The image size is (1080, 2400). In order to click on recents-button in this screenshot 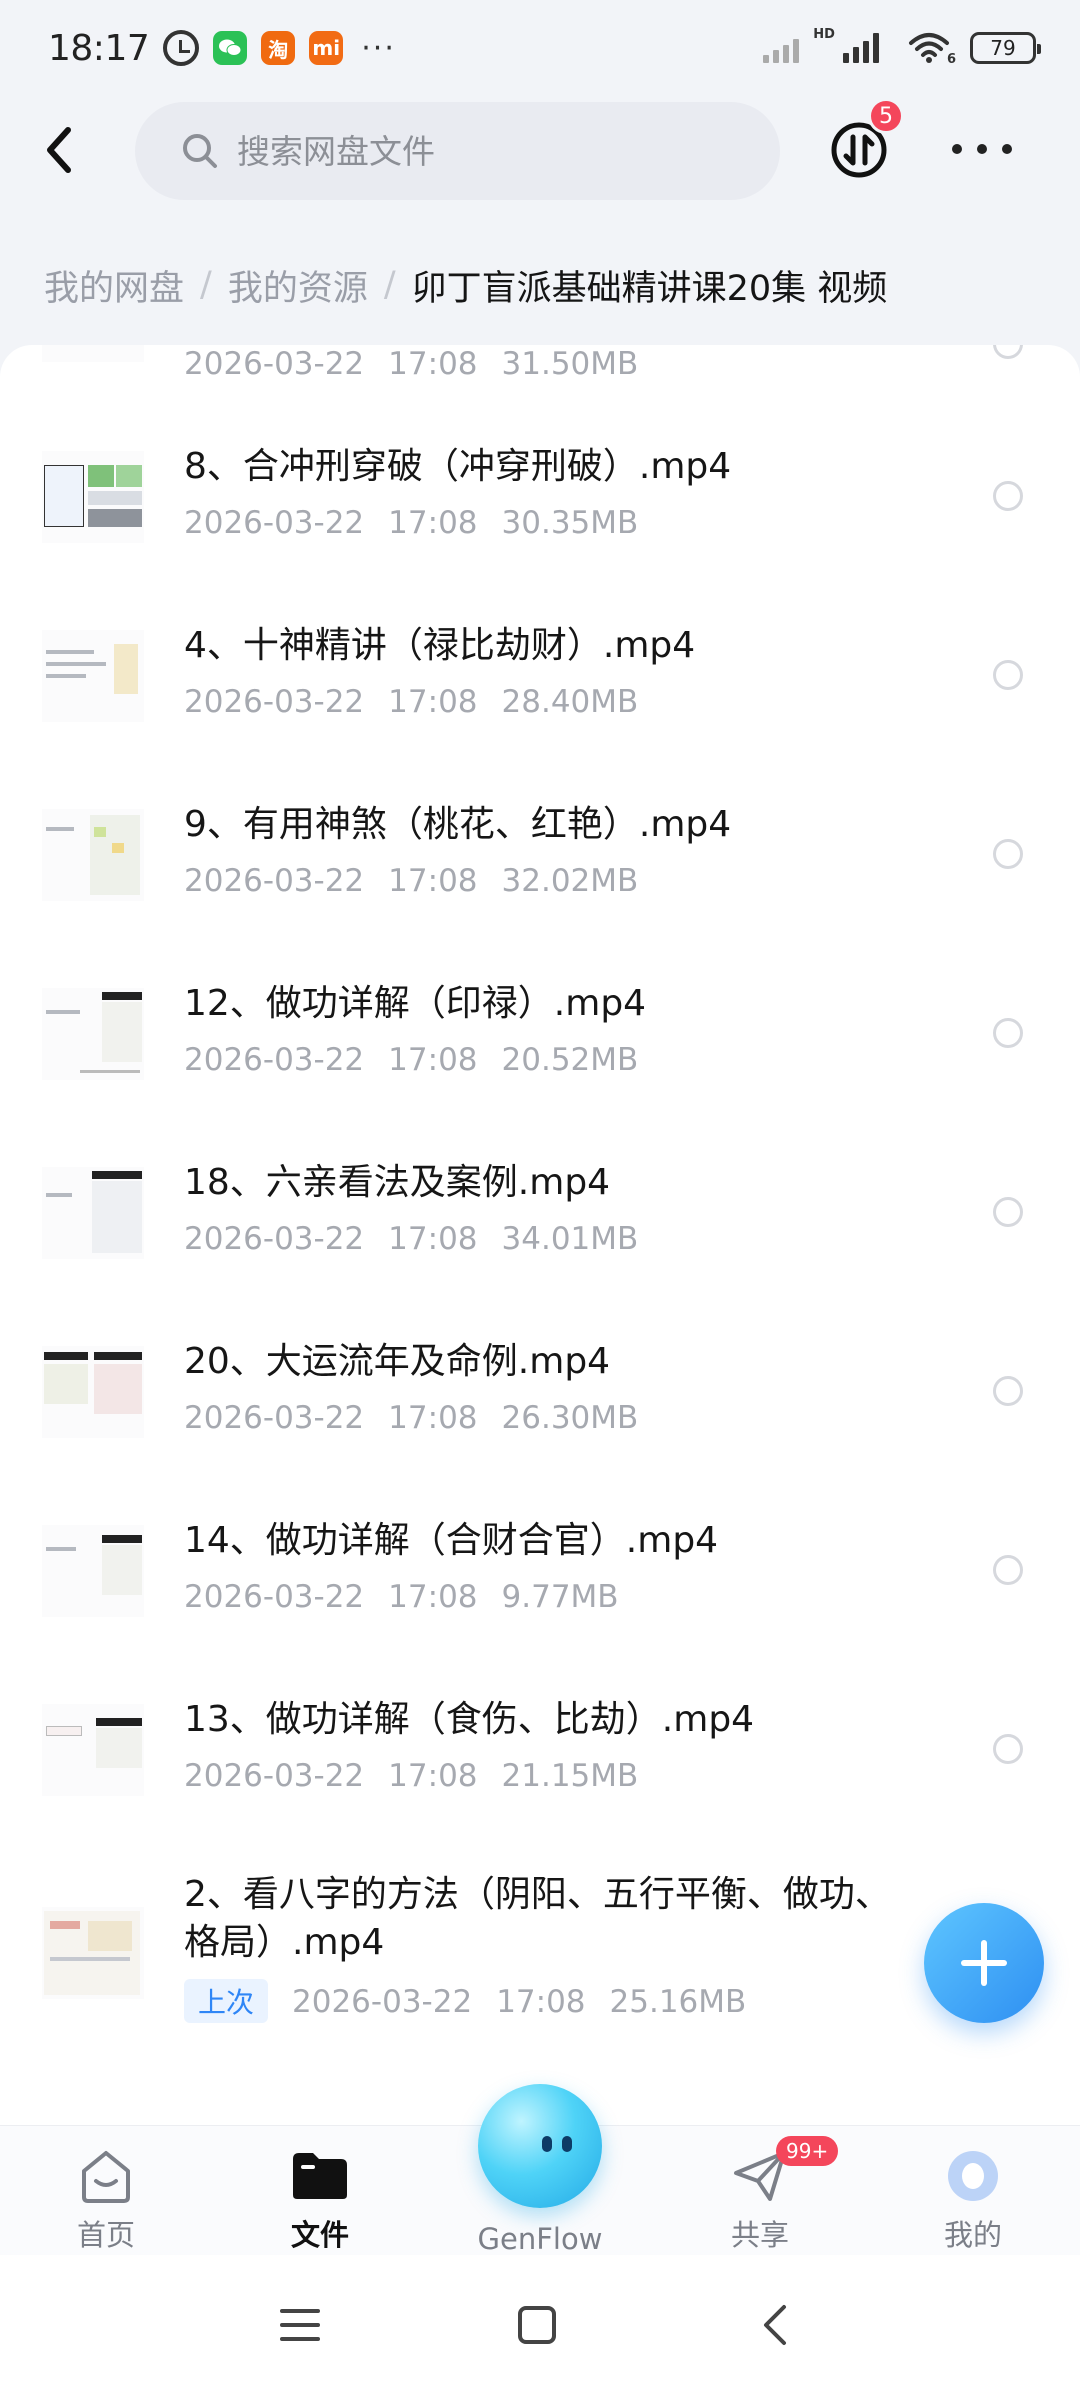, I will do `click(300, 2325)`.